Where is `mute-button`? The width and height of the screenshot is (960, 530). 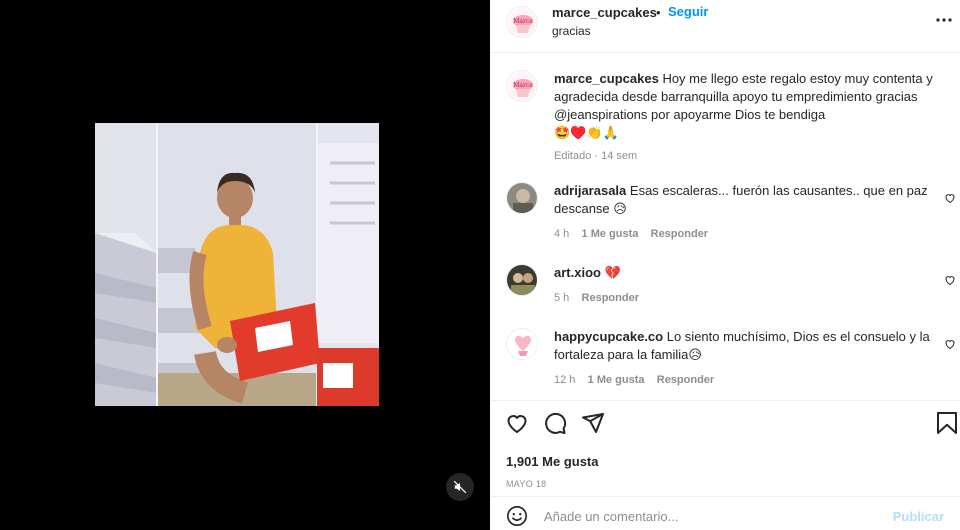
mute-button is located at coordinates (460, 487).